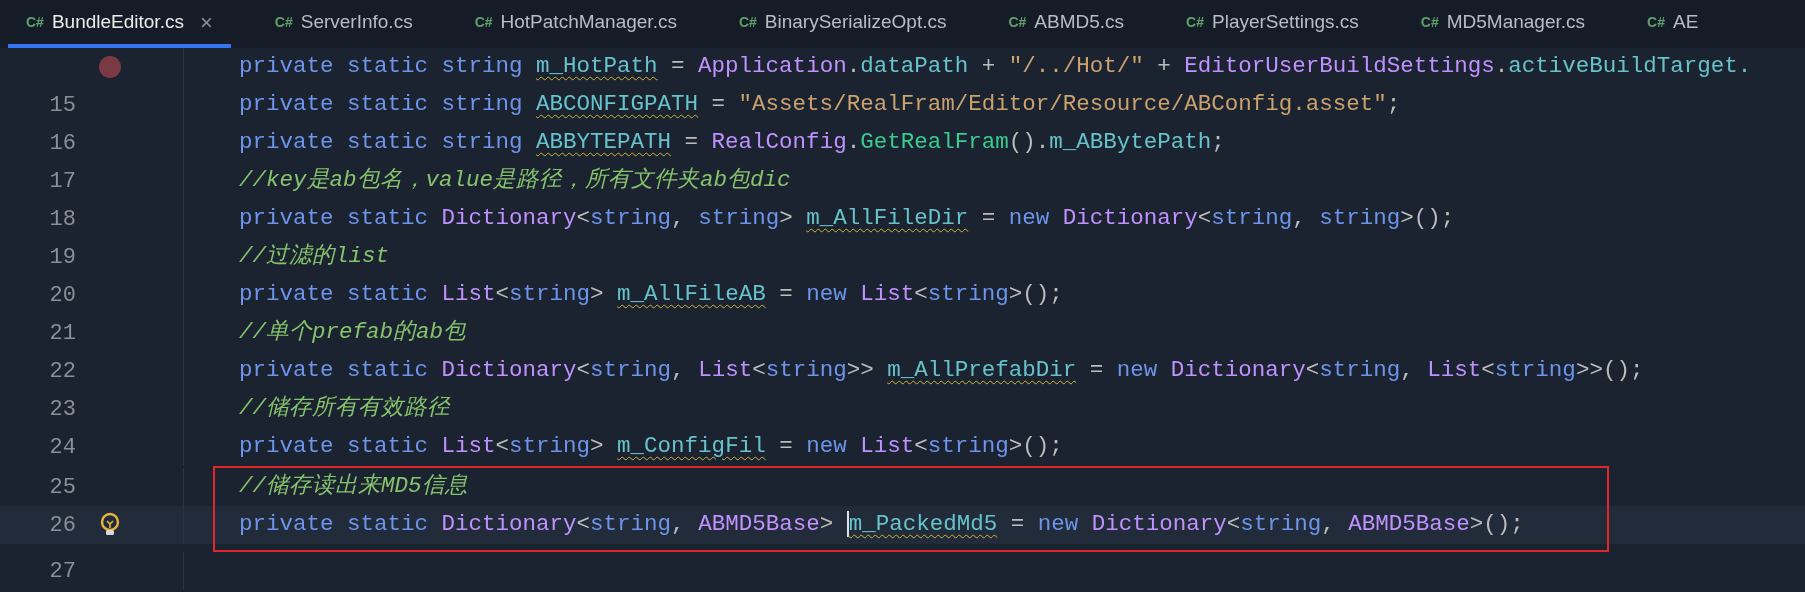 The height and width of the screenshot is (592, 1805). Describe the element at coordinates (515, 181) in the screenshot. I see `code-comment: //key是ab包名，value是路径，所有文件夹ab包dic` at that location.